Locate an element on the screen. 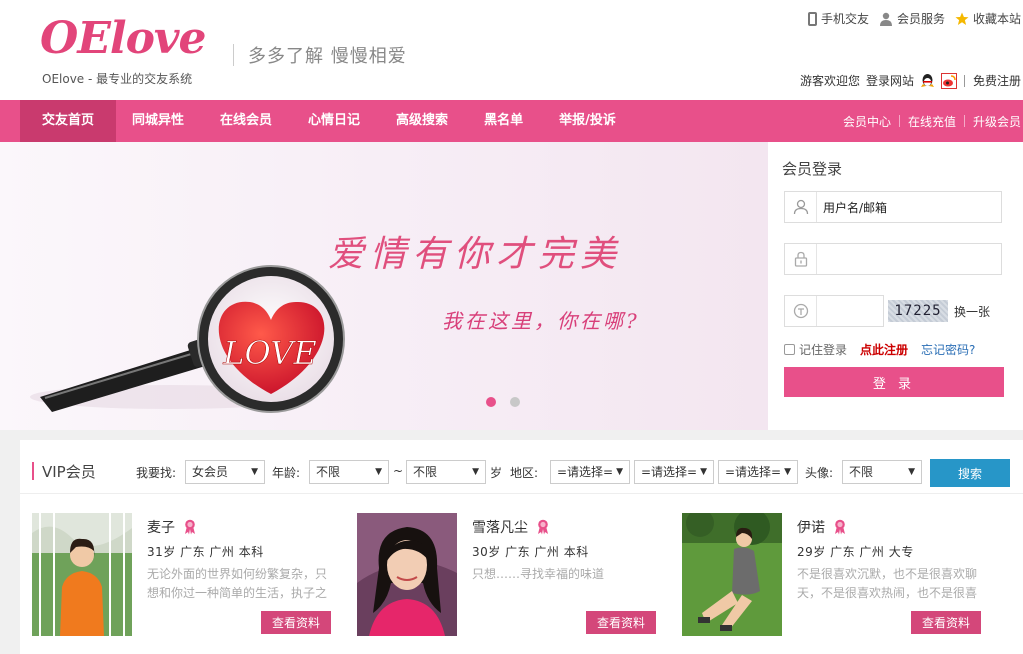 This screenshot has height=654, width=1023. nav-home: 交友首页 is located at coordinates (68, 121).